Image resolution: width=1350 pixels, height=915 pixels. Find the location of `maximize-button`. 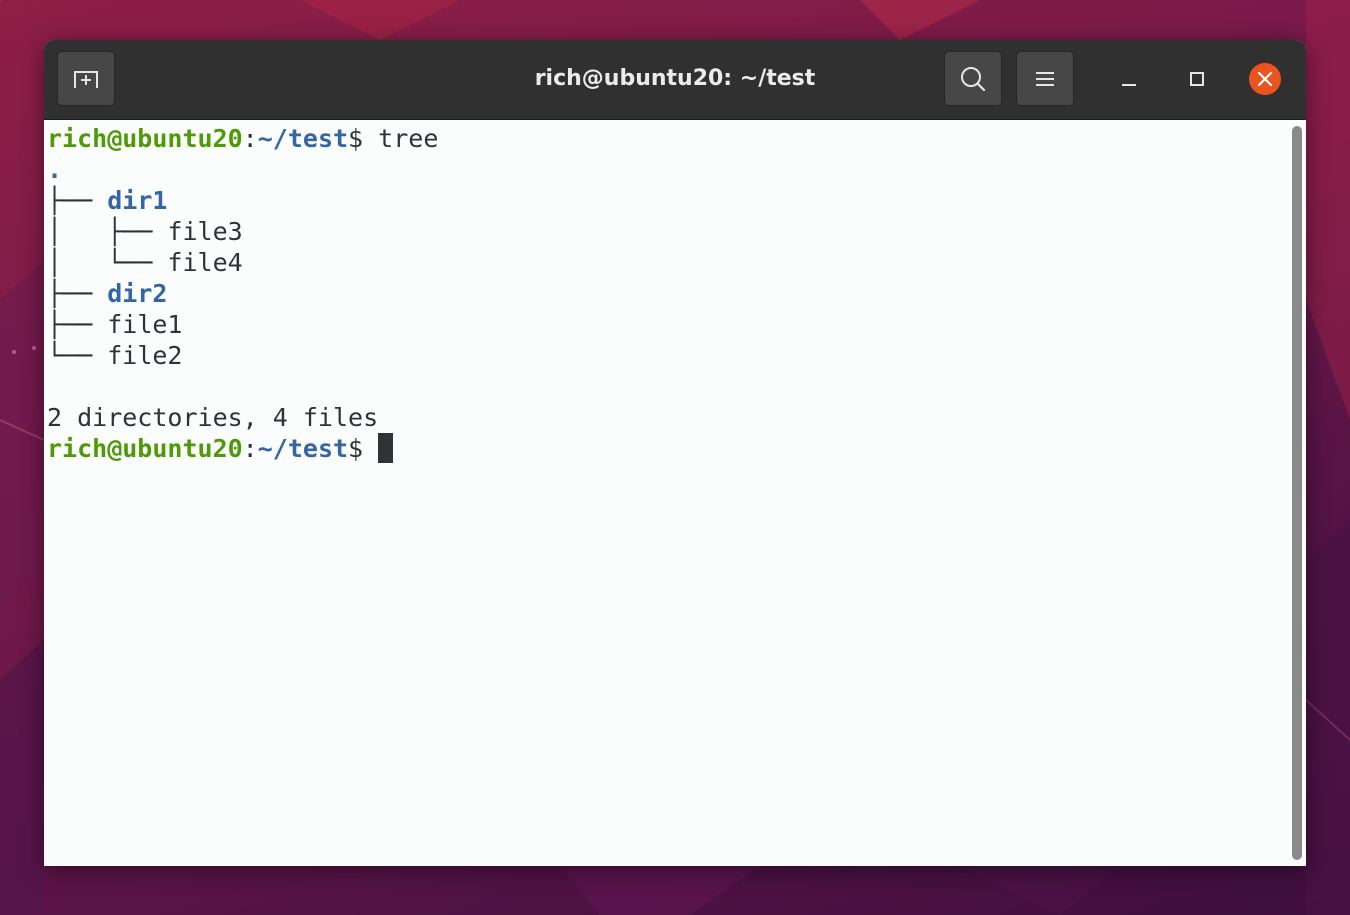

maximize-button is located at coordinates (1197, 79).